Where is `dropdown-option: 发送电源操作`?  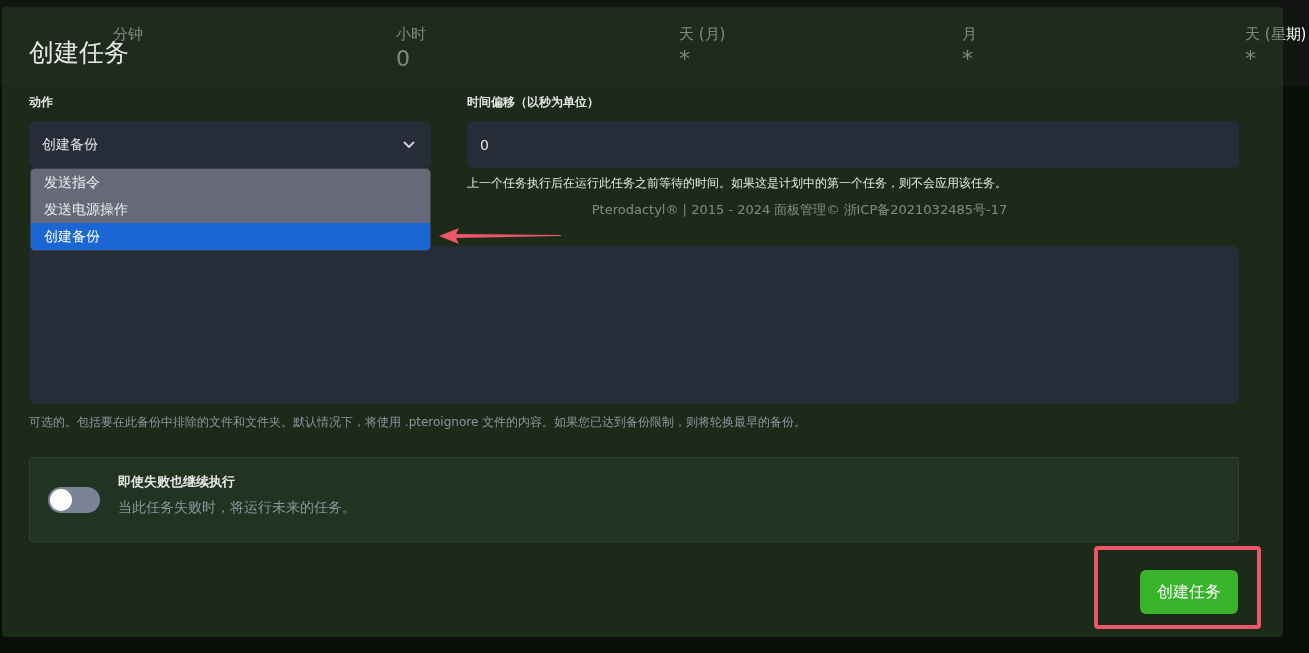
dropdown-option: 发送电源操作 is located at coordinates (230, 209).